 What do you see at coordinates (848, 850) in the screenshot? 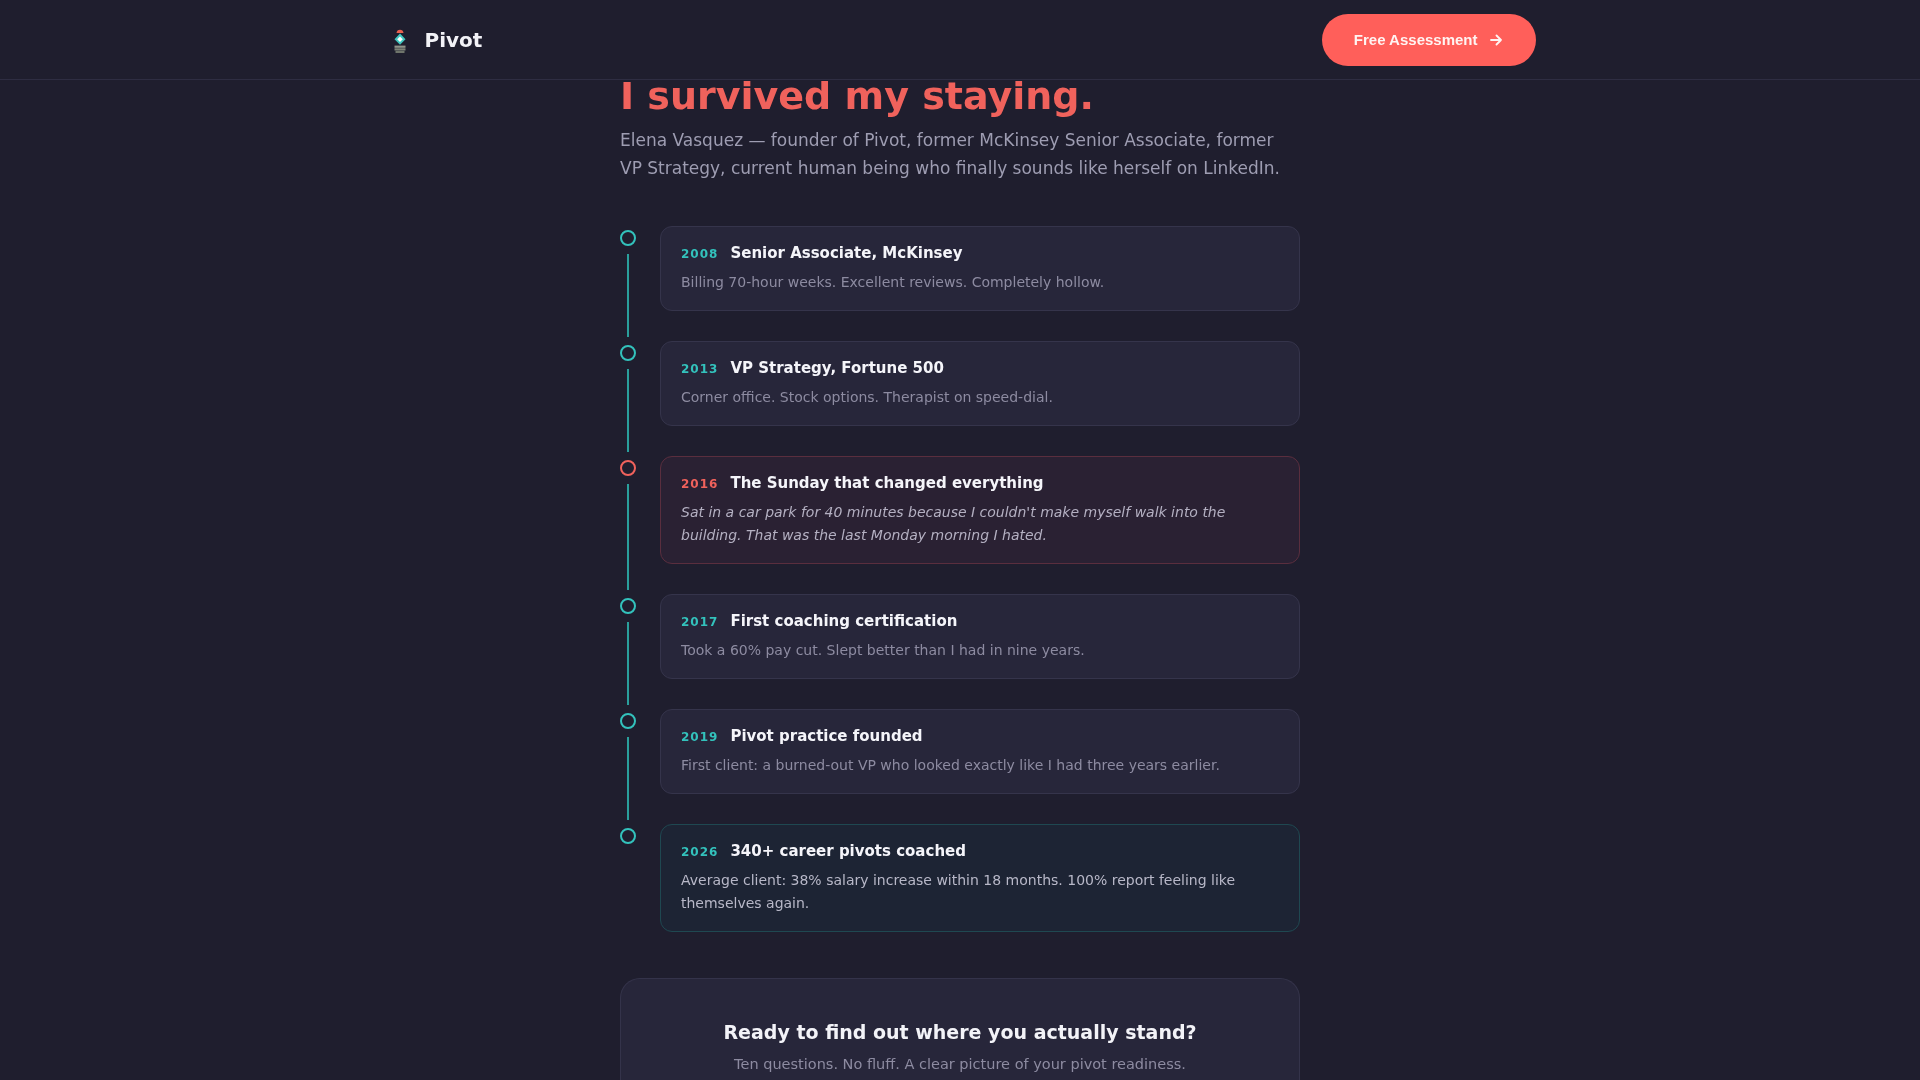
I see `card-title: 340+ career pivots coached` at bounding box center [848, 850].